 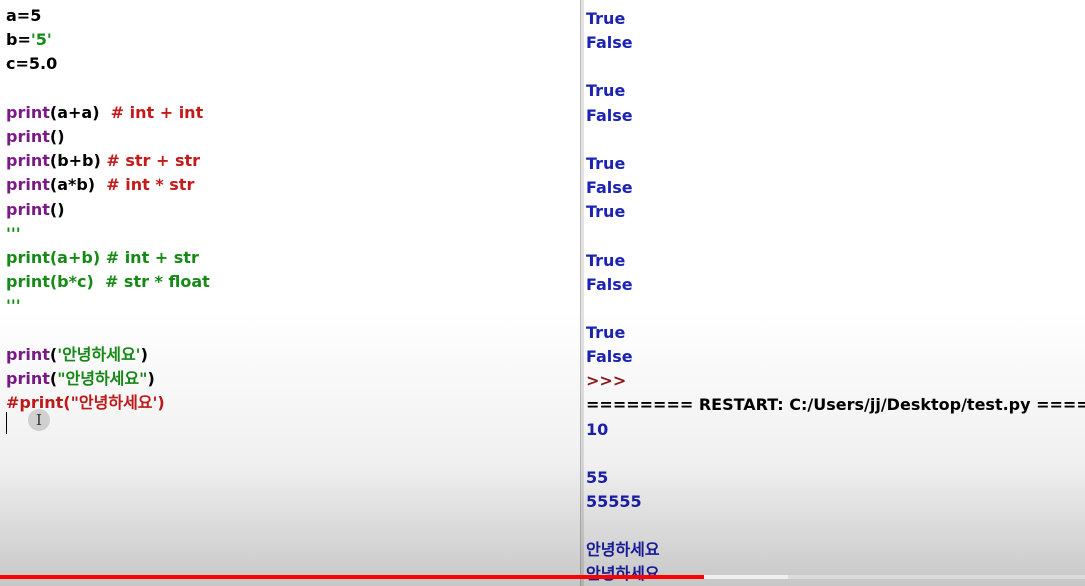 I want to click on code-token: # str + str, so click(x=153, y=161).